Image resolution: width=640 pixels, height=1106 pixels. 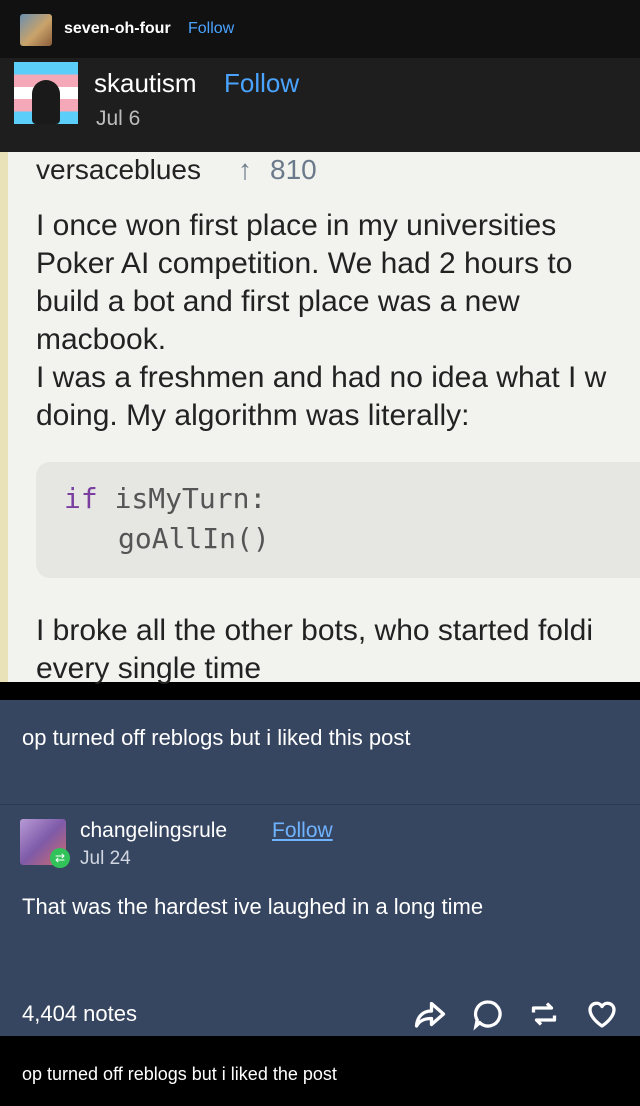 I want to click on post-line: build a bot and first place was a new, so click(x=278, y=301).